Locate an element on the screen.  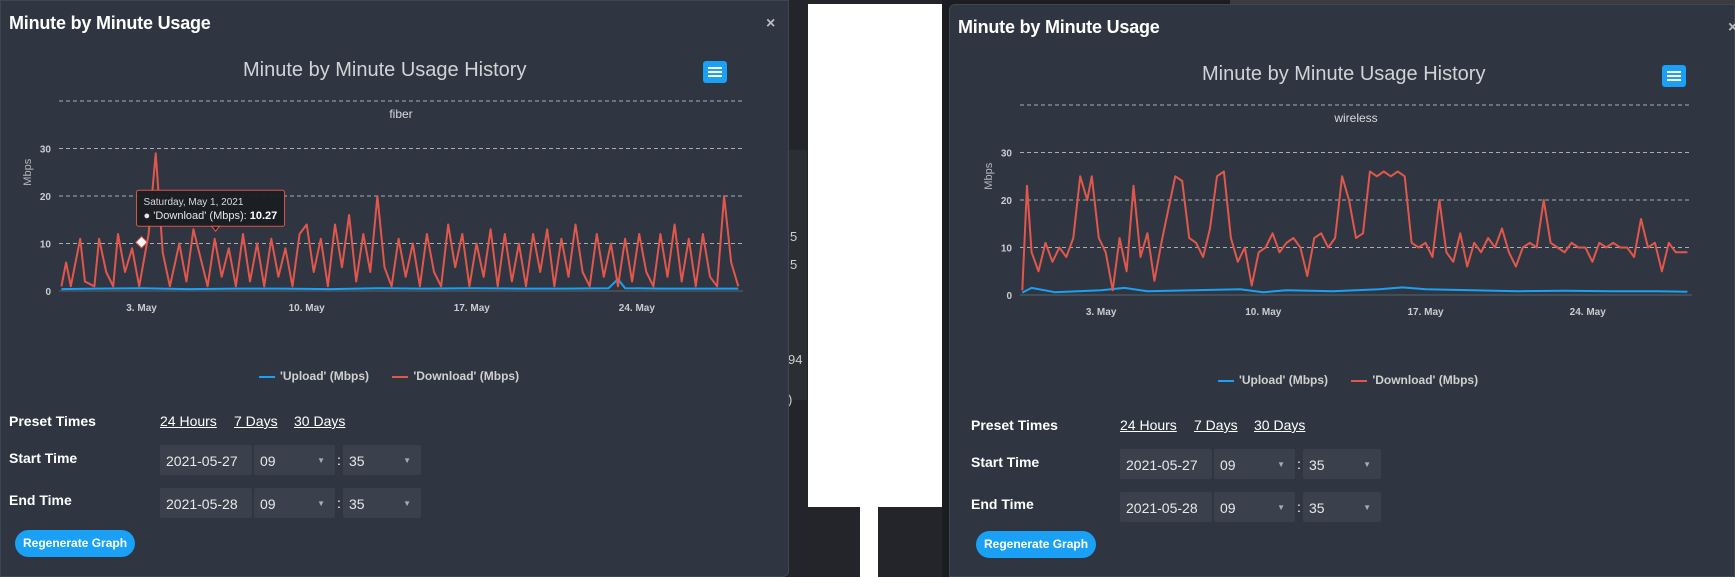
chart-subtitle: fiber is located at coordinates (400, 114).